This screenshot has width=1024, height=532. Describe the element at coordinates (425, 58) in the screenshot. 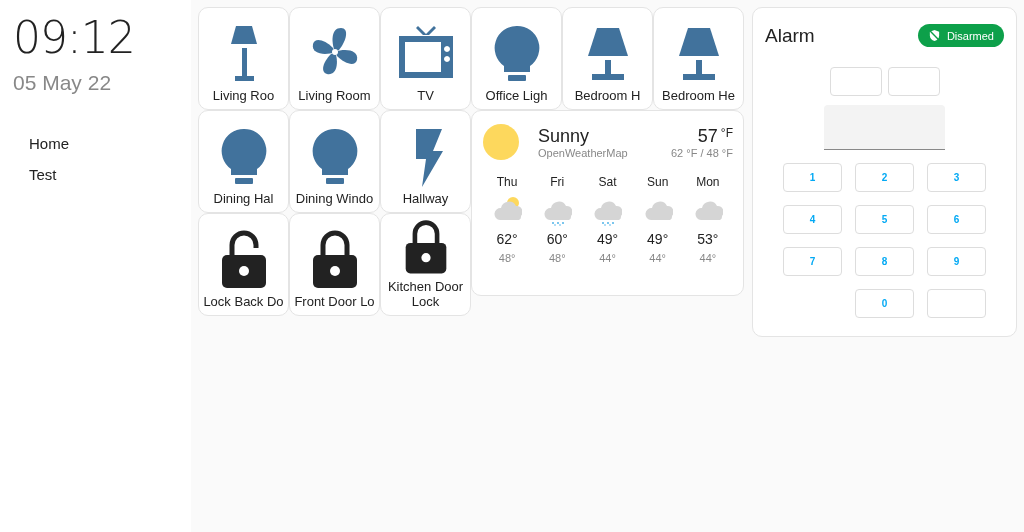

I see `entity-tile: TV` at that location.